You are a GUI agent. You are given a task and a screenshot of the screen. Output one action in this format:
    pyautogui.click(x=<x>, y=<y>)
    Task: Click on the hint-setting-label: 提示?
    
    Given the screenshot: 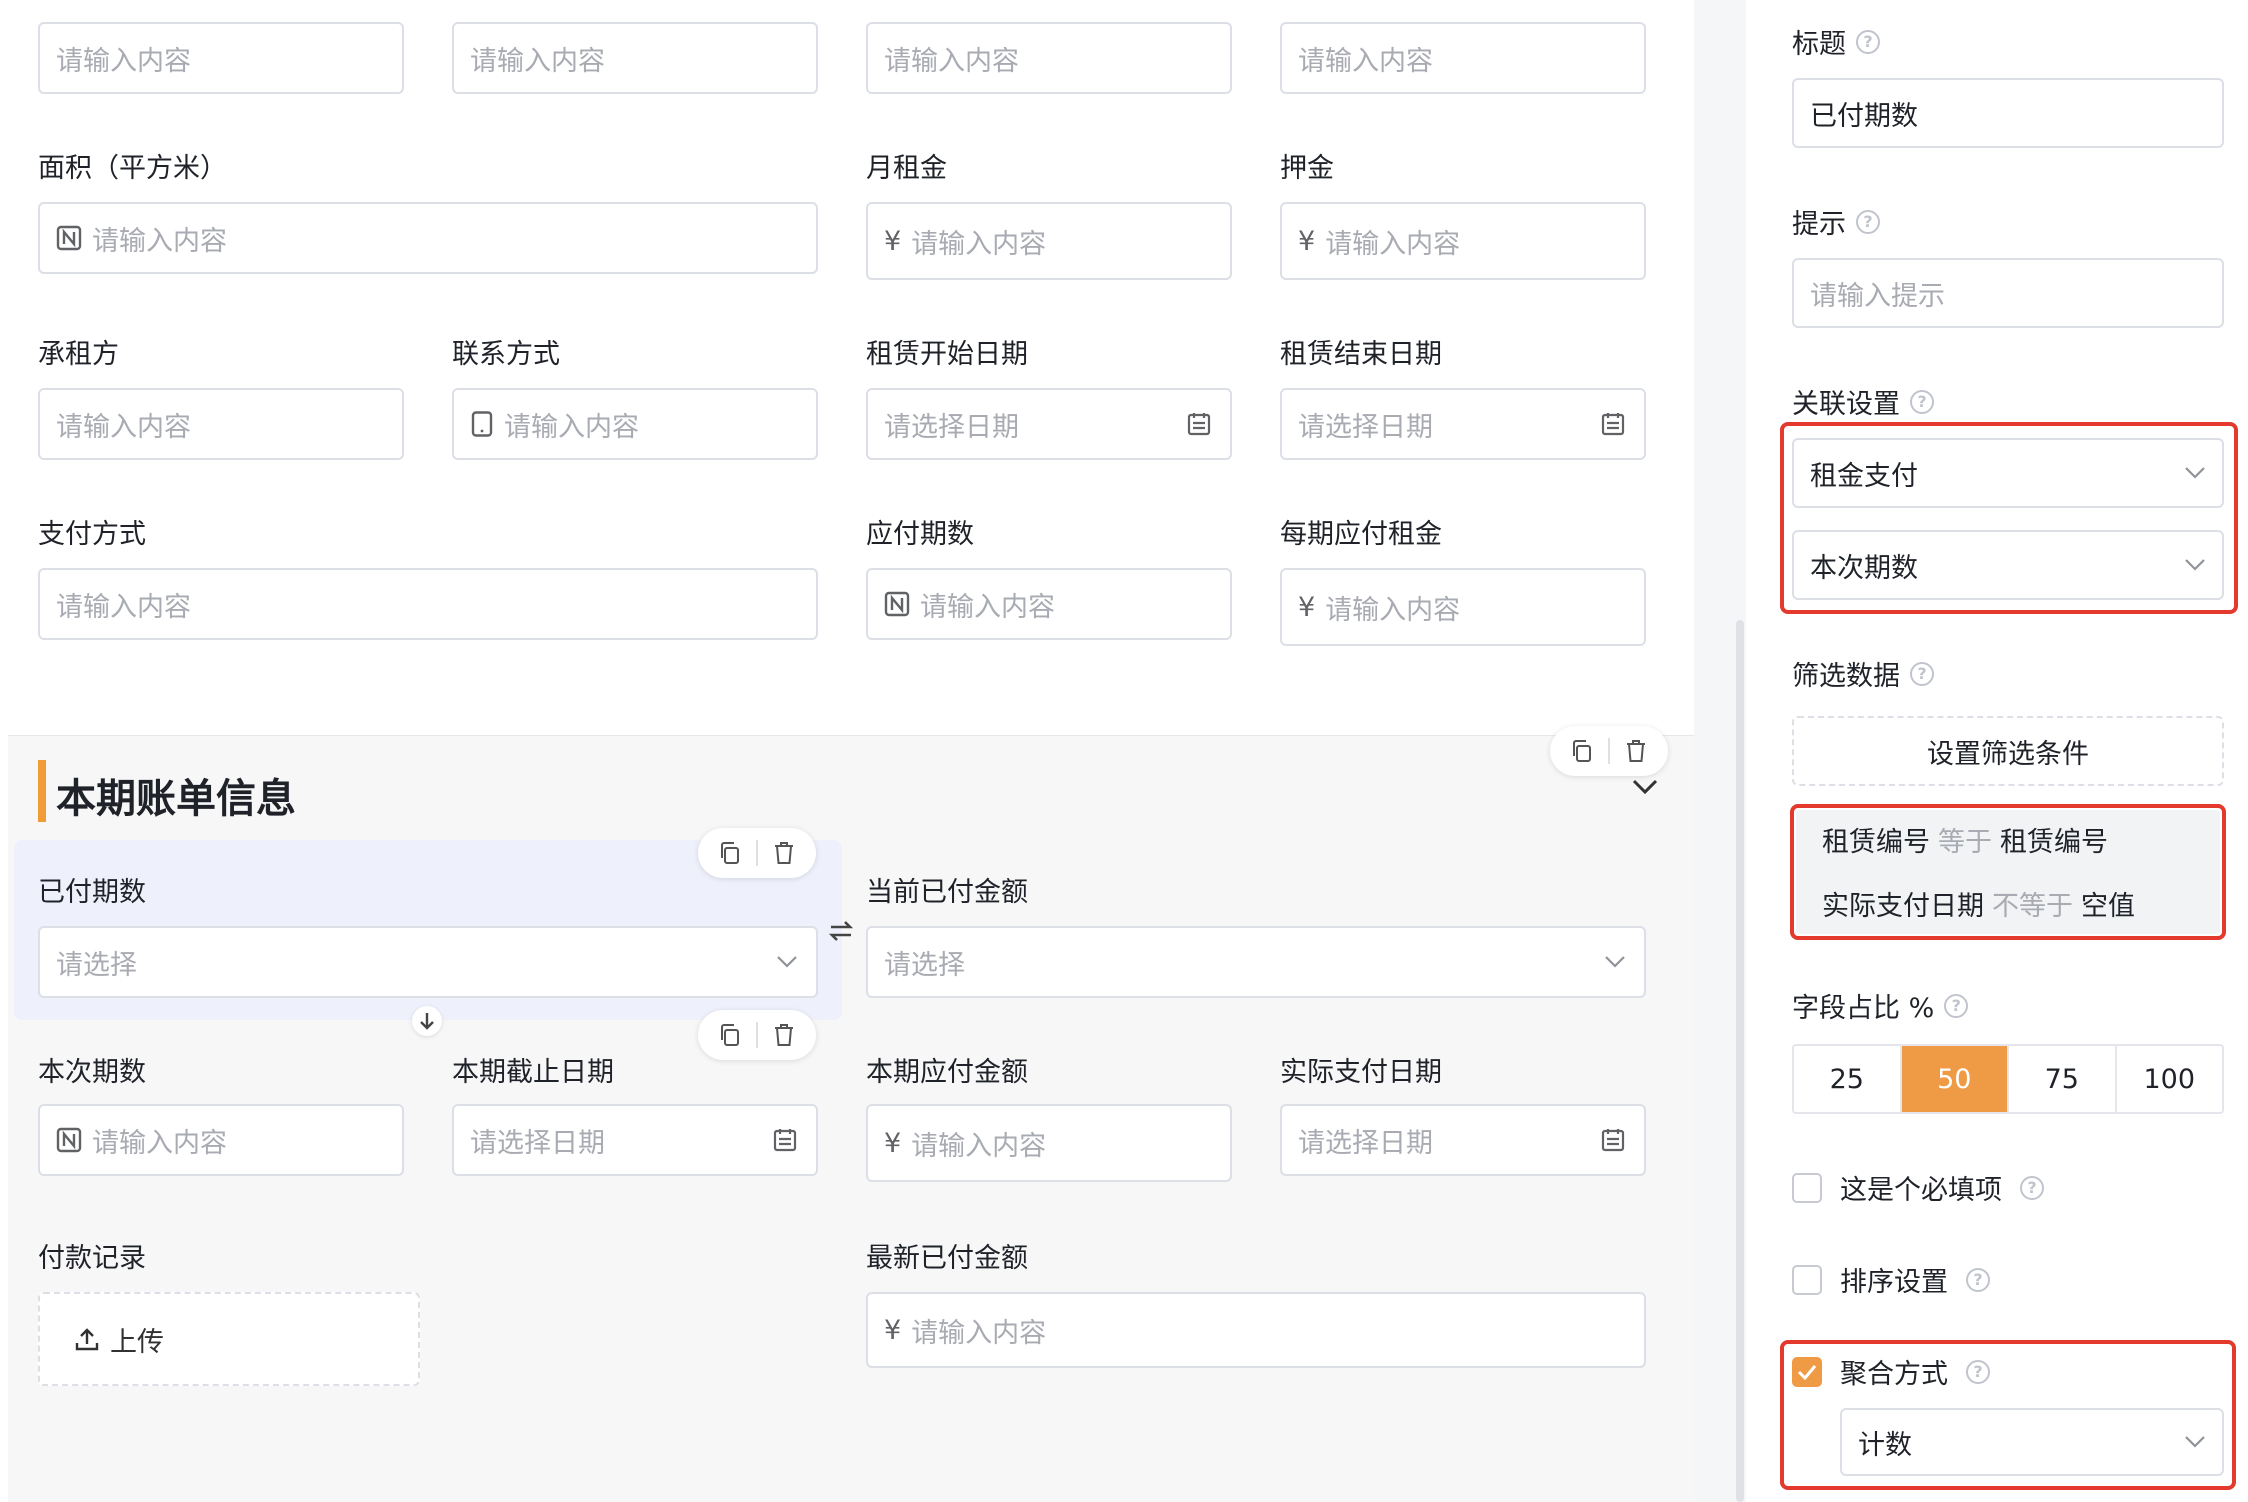 What is the action you would take?
    pyautogui.click(x=1836, y=221)
    